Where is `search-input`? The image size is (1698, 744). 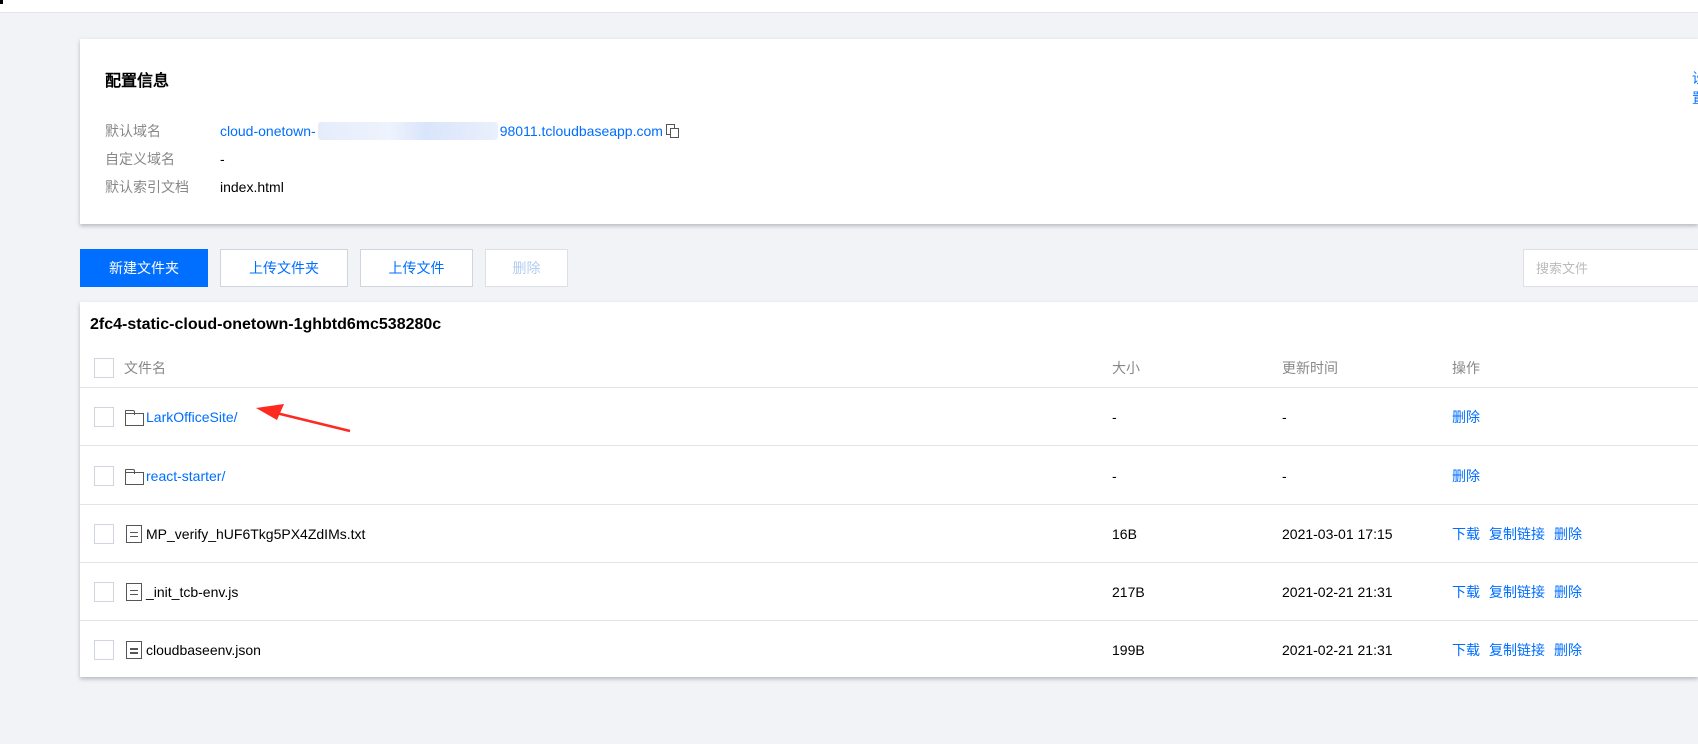
search-input is located at coordinates (1610, 268).